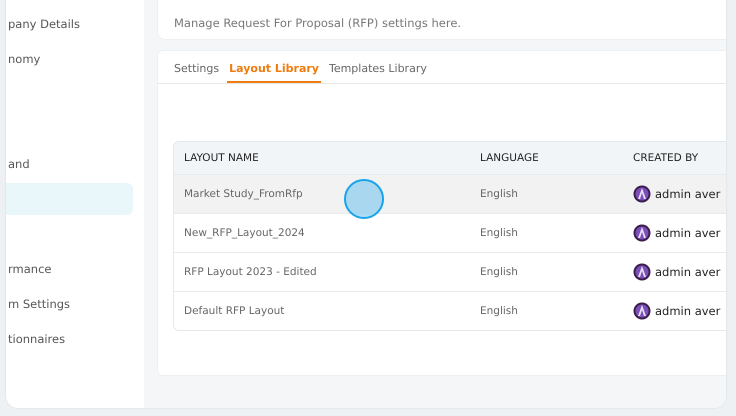  Describe the element at coordinates (75, 58) in the screenshot. I see `sidebar-item: nomy` at that location.